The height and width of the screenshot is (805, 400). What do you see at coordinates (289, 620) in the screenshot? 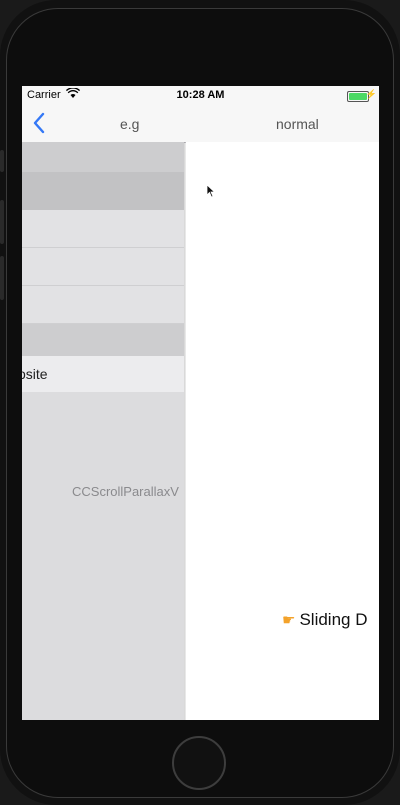
I see `pointing-hand-icon: ☛` at bounding box center [289, 620].